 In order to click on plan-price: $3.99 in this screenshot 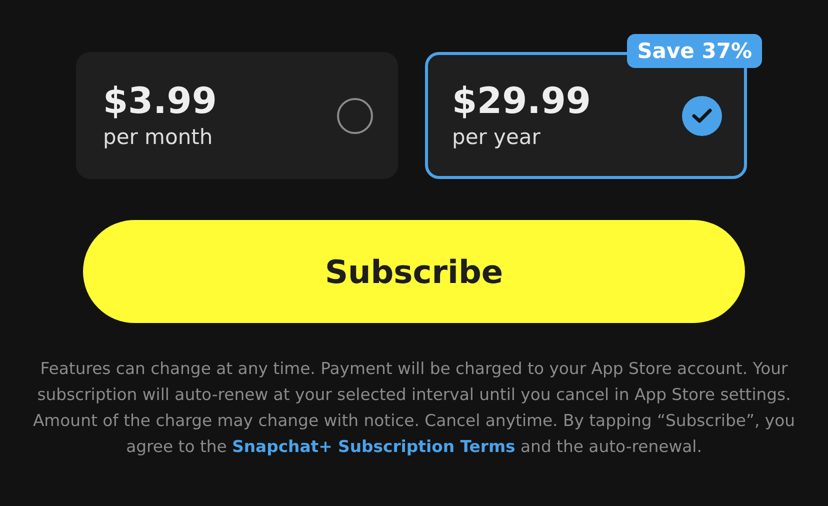, I will do `click(160, 101)`.